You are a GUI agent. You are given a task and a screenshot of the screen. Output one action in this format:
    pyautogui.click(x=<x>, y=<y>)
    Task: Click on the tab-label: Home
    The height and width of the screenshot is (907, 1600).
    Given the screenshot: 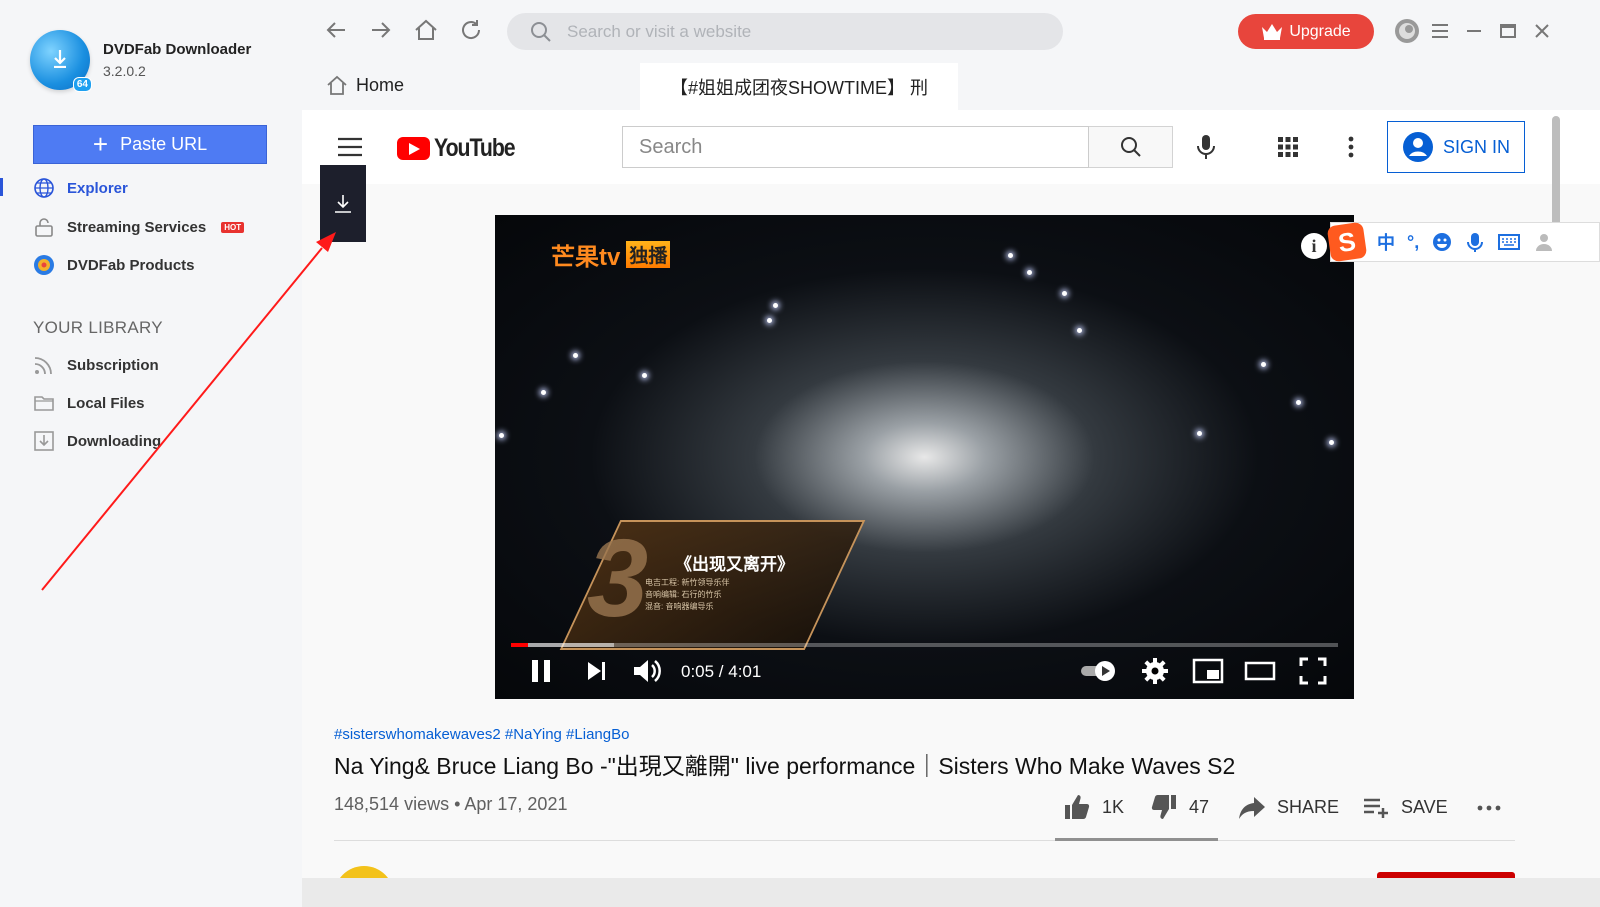 What is the action you would take?
    pyautogui.click(x=380, y=84)
    